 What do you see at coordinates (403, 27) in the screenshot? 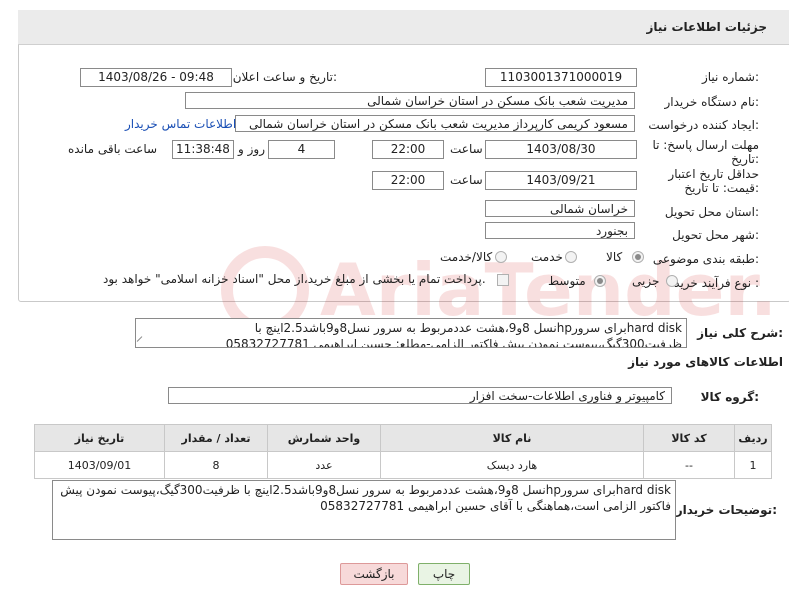
I see `panel-header: جزئیات اطلاعات نیاز` at bounding box center [403, 27].